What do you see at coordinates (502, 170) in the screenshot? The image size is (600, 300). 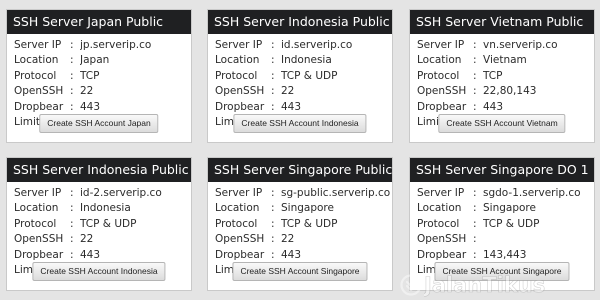 I see `card-title: SSH Server Singapore DO 1` at bounding box center [502, 170].